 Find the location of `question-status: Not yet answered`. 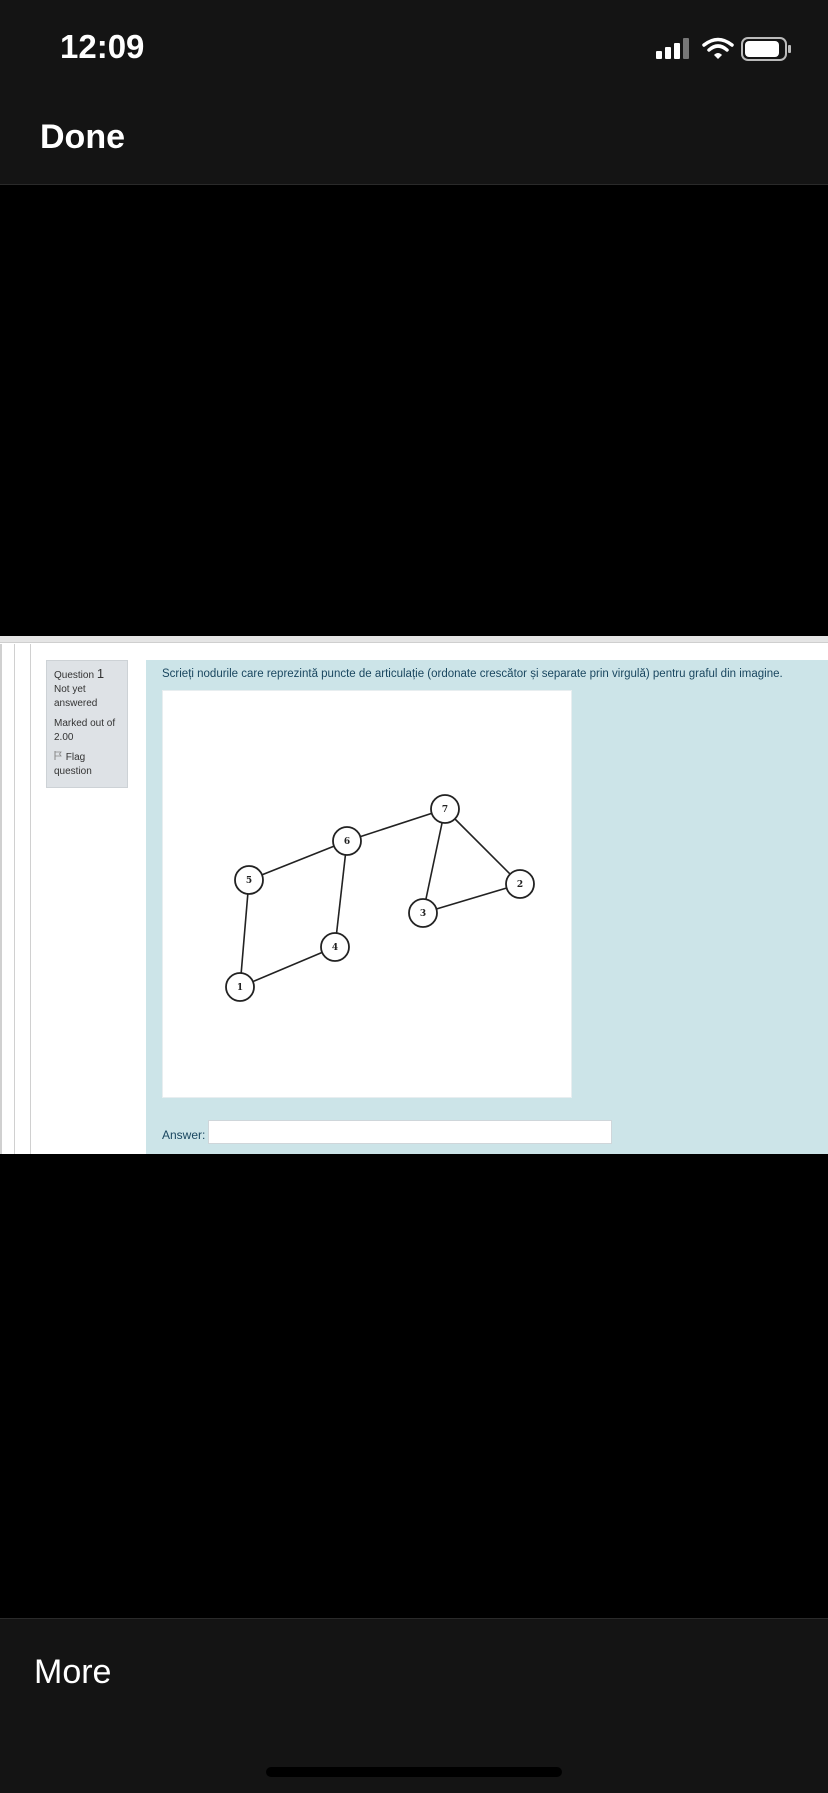

question-status: Not yet answered is located at coordinates (76, 696).